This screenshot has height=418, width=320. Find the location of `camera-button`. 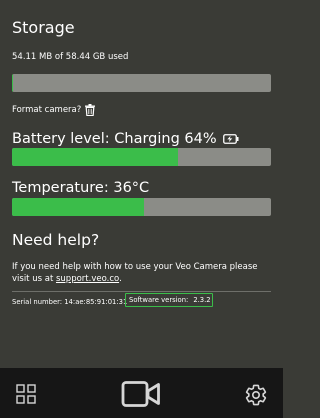

camera-button is located at coordinates (141, 394).